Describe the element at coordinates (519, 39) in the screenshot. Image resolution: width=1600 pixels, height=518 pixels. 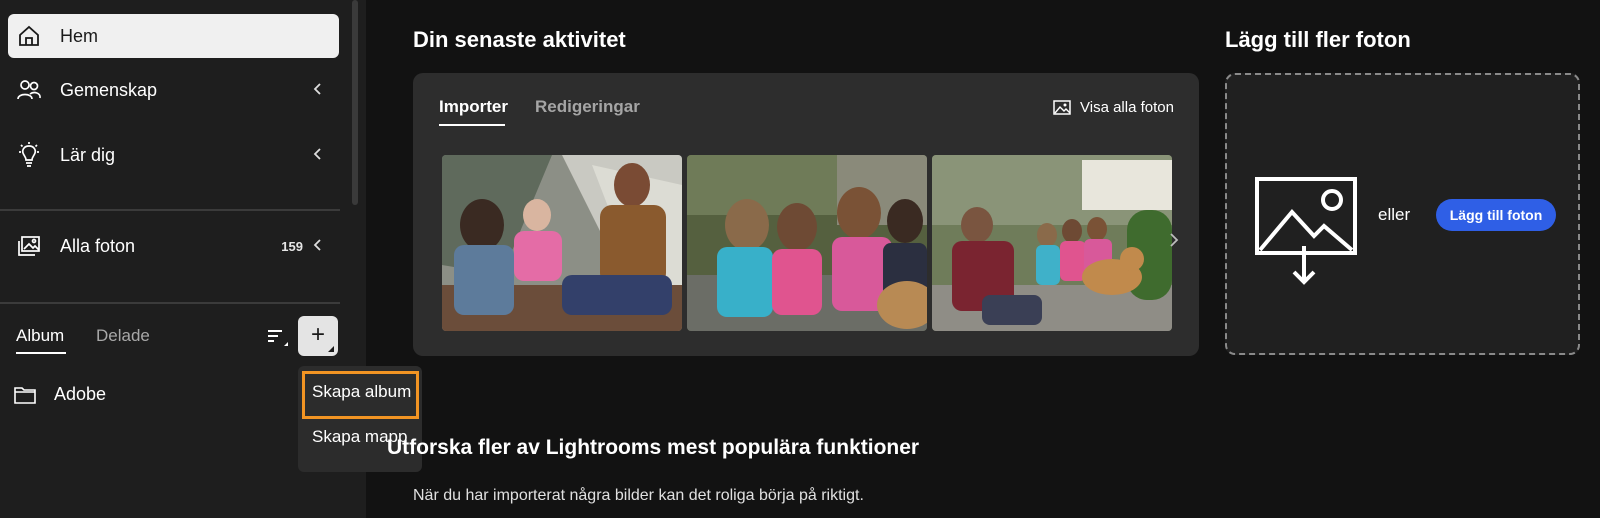
I see `recent-activity-title: Din senaste aktivitet` at that location.